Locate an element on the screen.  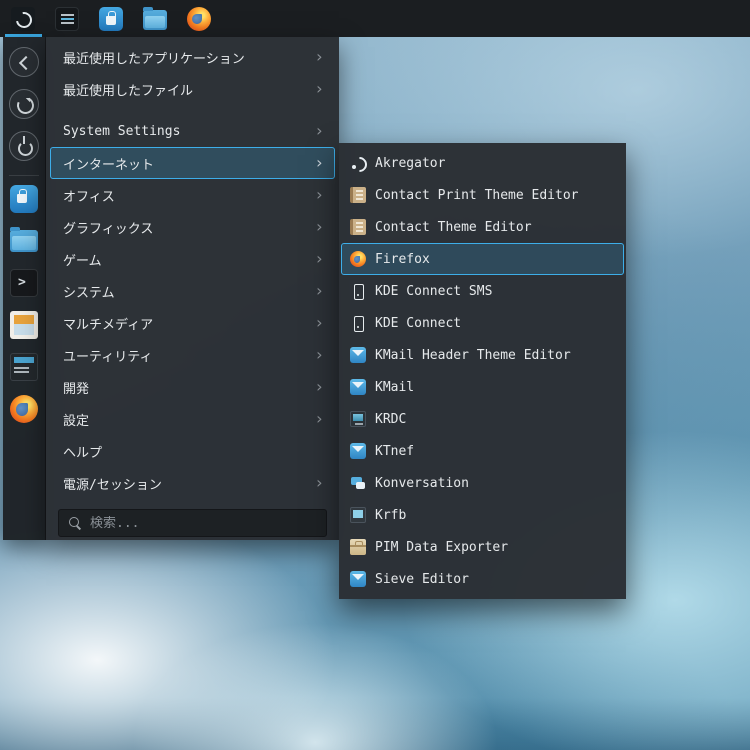
app-item-contact-theme-editor: Contact Theme Editor is located at coordinates (482, 227).